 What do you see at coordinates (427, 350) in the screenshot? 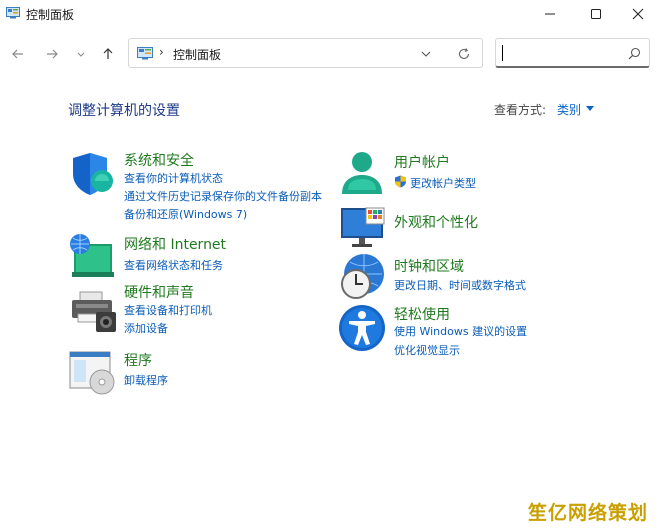
I see `link-optimize-visual-display: 优化视觉显示` at bounding box center [427, 350].